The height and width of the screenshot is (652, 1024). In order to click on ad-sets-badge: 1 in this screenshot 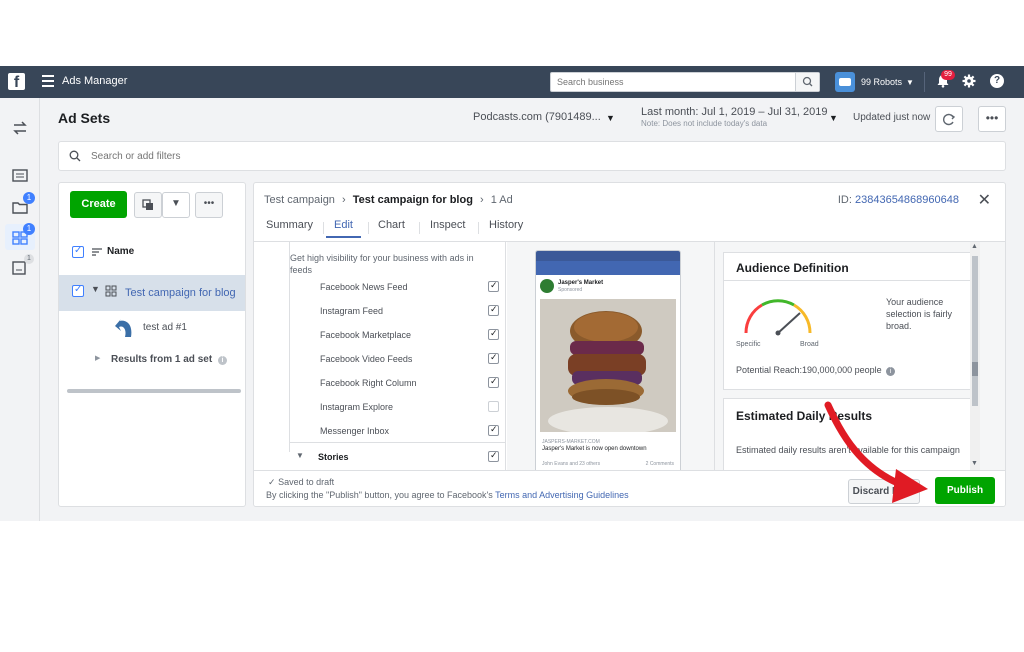, I will do `click(29, 229)`.